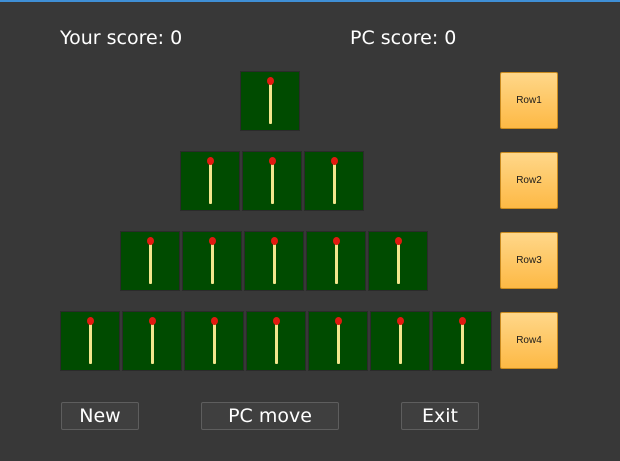 The width and height of the screenshot is (620, 461). I want to click on new-game-button: New, so click(100, 416).